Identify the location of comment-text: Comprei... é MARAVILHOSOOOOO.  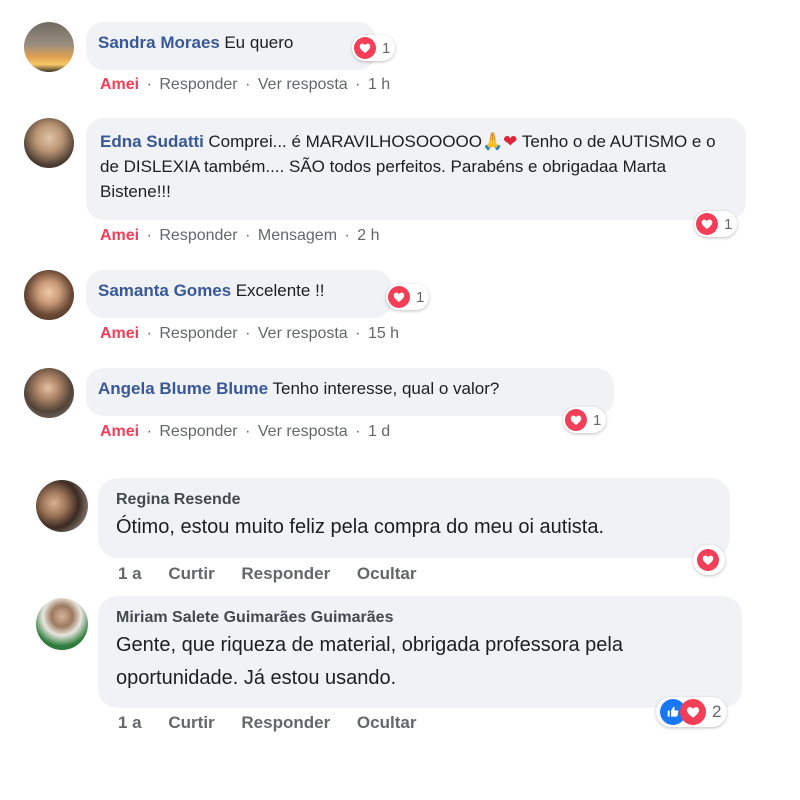
(345, 141).